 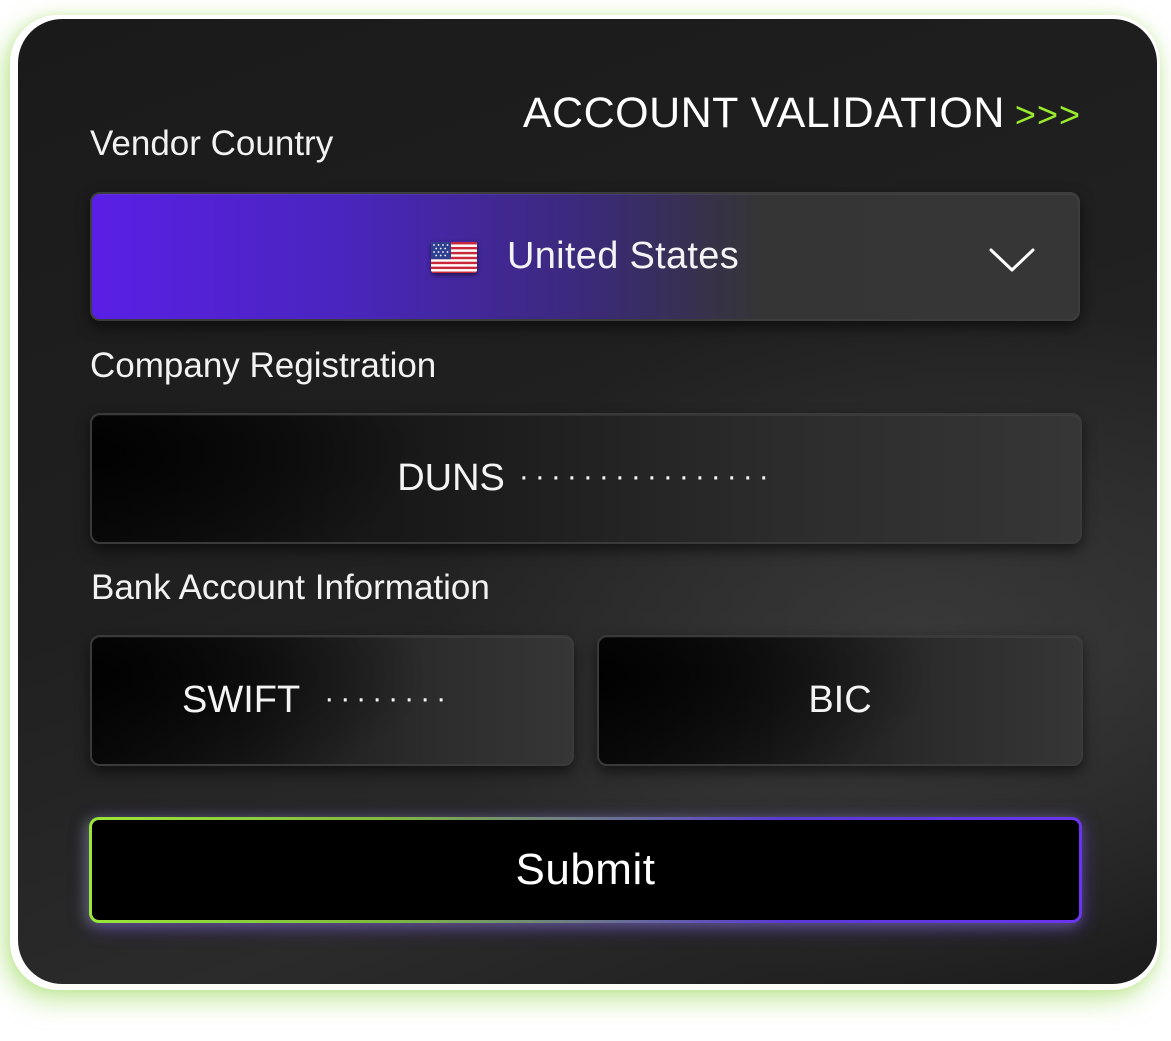 I want to click on submit-button: Submit, so click(x=585, y=870).